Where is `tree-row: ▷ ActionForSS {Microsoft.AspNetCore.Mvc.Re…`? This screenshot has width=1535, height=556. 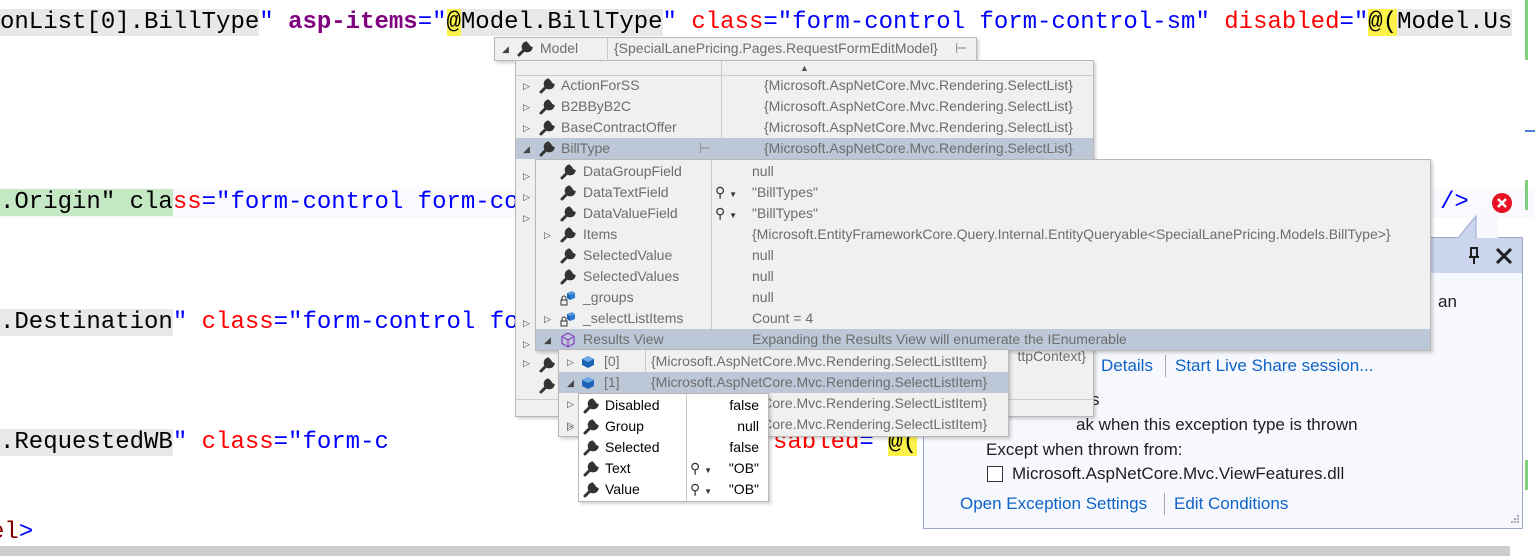 tree-row: ▷ ActionForSS {Microsoft.AspNetCore.Mvc.Re… is located at coordinates (804, 85).